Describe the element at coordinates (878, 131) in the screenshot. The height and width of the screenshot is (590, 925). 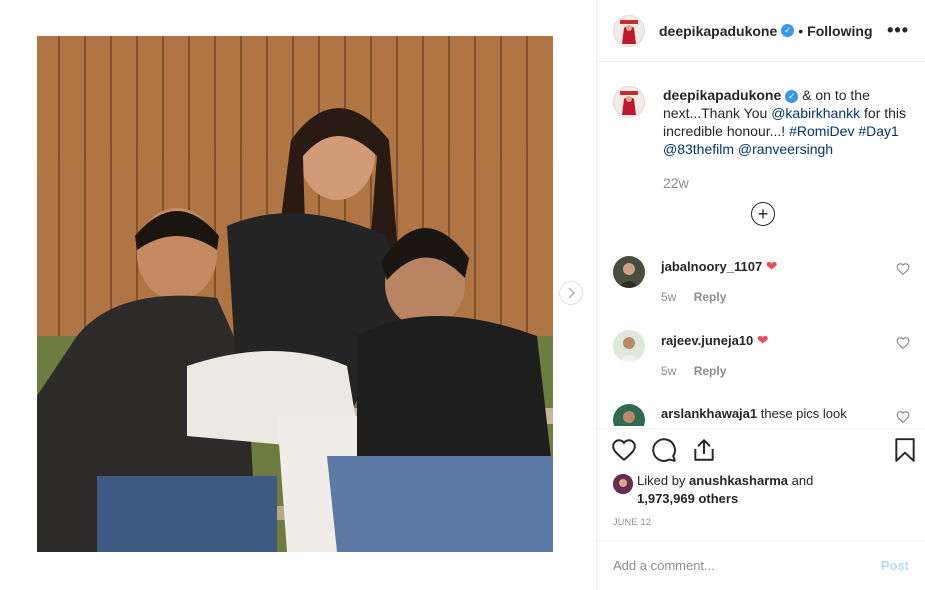
I see `caption-link: #Day1` at that location.